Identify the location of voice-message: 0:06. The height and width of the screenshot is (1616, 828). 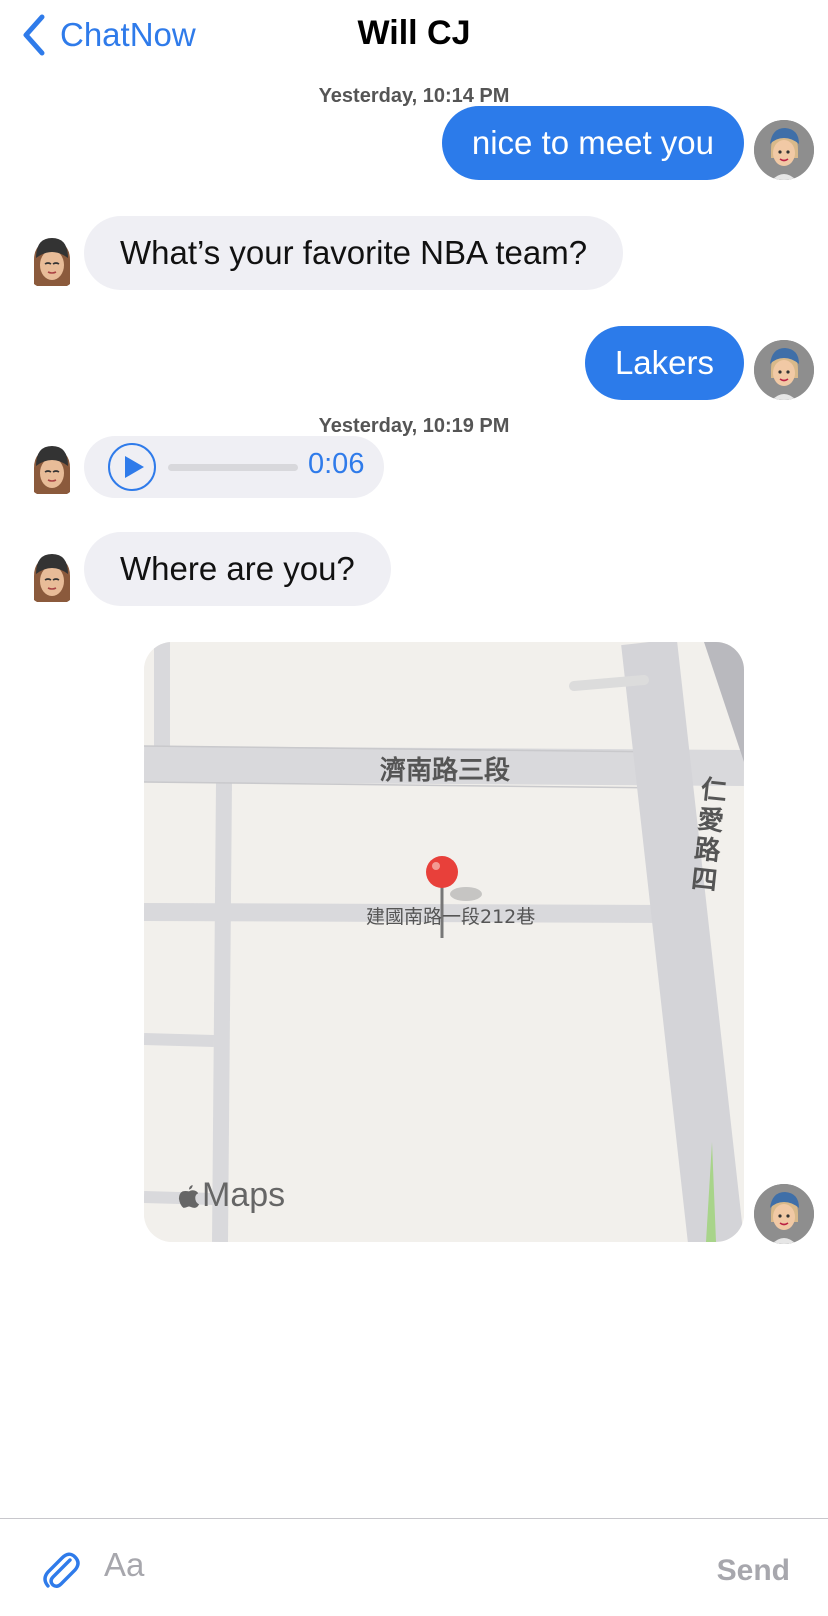
(234, 467).